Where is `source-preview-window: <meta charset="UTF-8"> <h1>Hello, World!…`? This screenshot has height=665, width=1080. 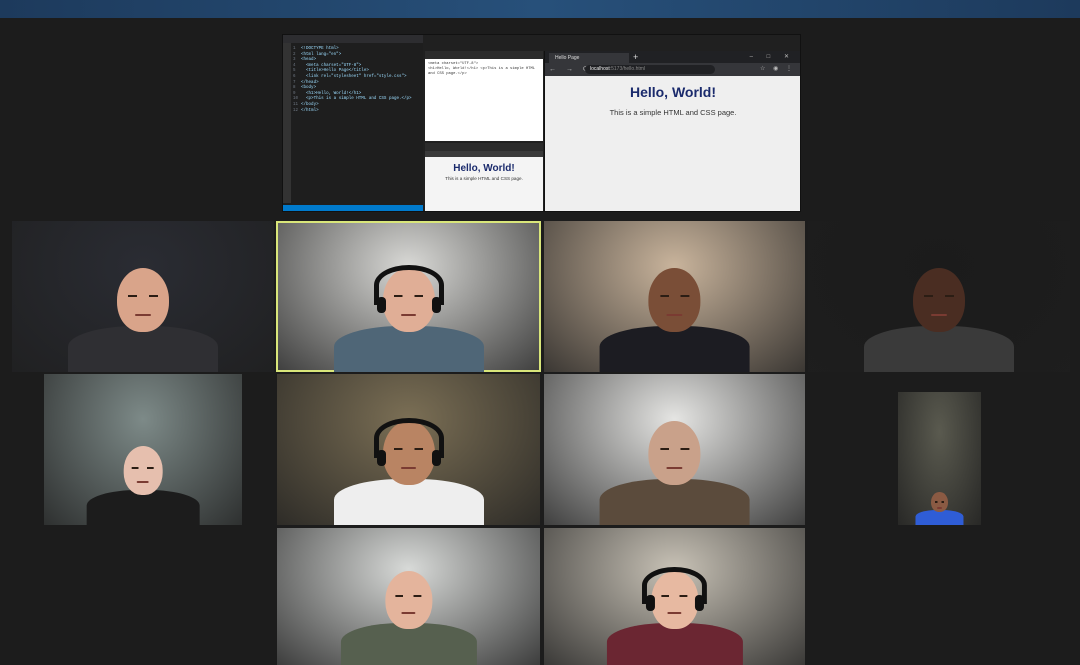 source-preview-window: <meta charset="UTF-8"> <h1>Hello, World!… is located at coordinates (484, 96).